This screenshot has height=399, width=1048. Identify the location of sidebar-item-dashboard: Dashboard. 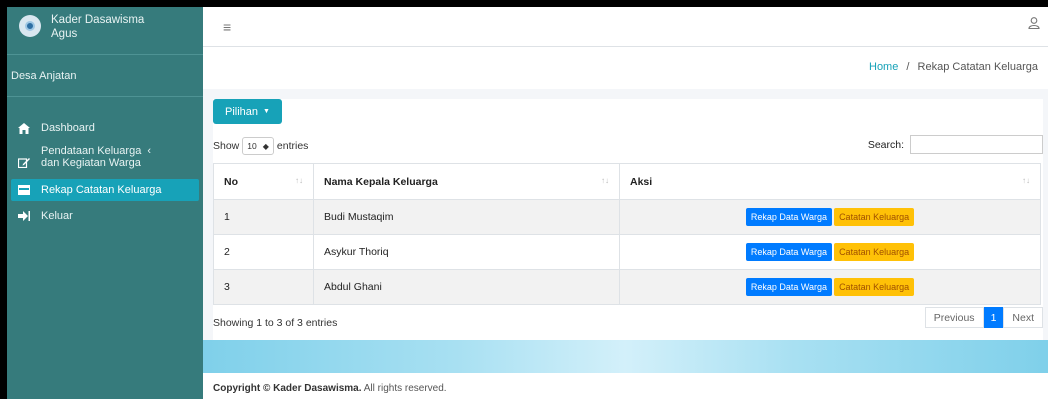
(105, 128).